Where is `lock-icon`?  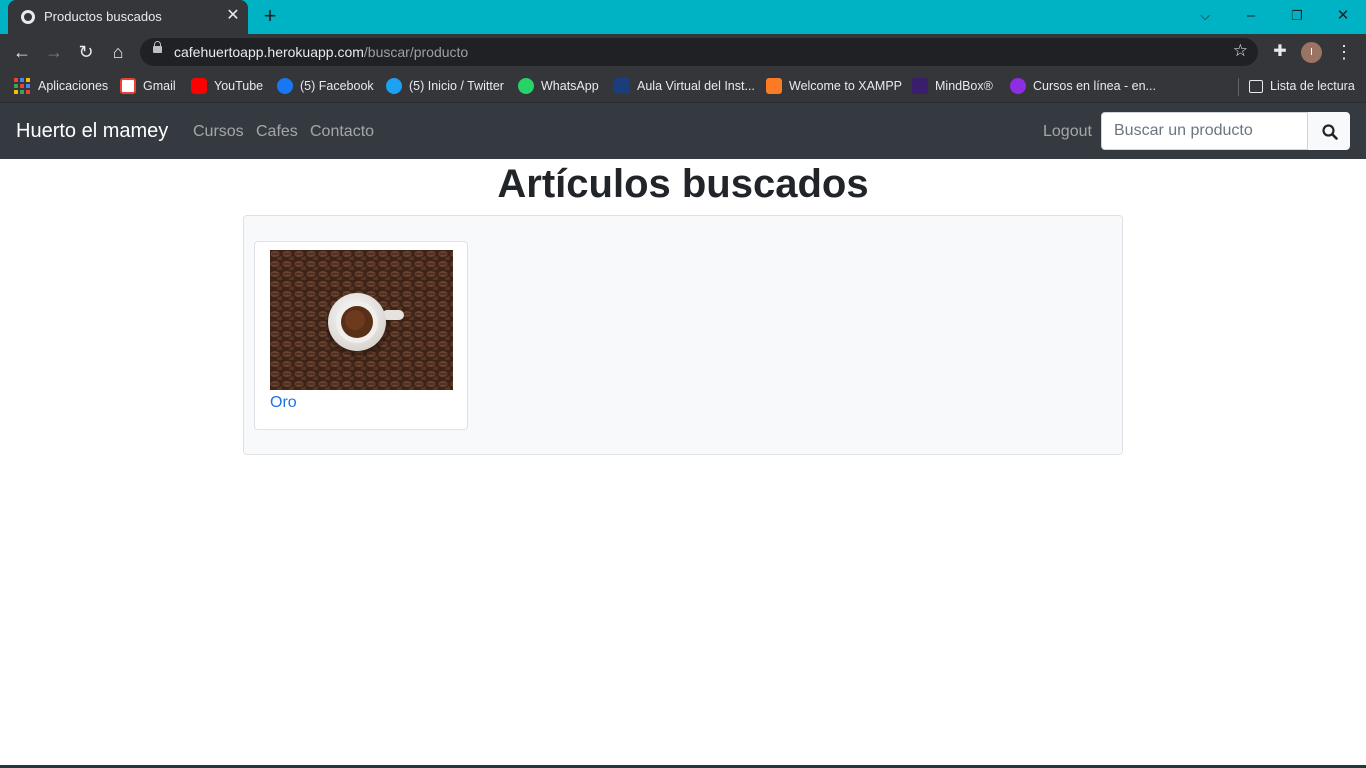
lock-icon is located at coordinates (157, 47).